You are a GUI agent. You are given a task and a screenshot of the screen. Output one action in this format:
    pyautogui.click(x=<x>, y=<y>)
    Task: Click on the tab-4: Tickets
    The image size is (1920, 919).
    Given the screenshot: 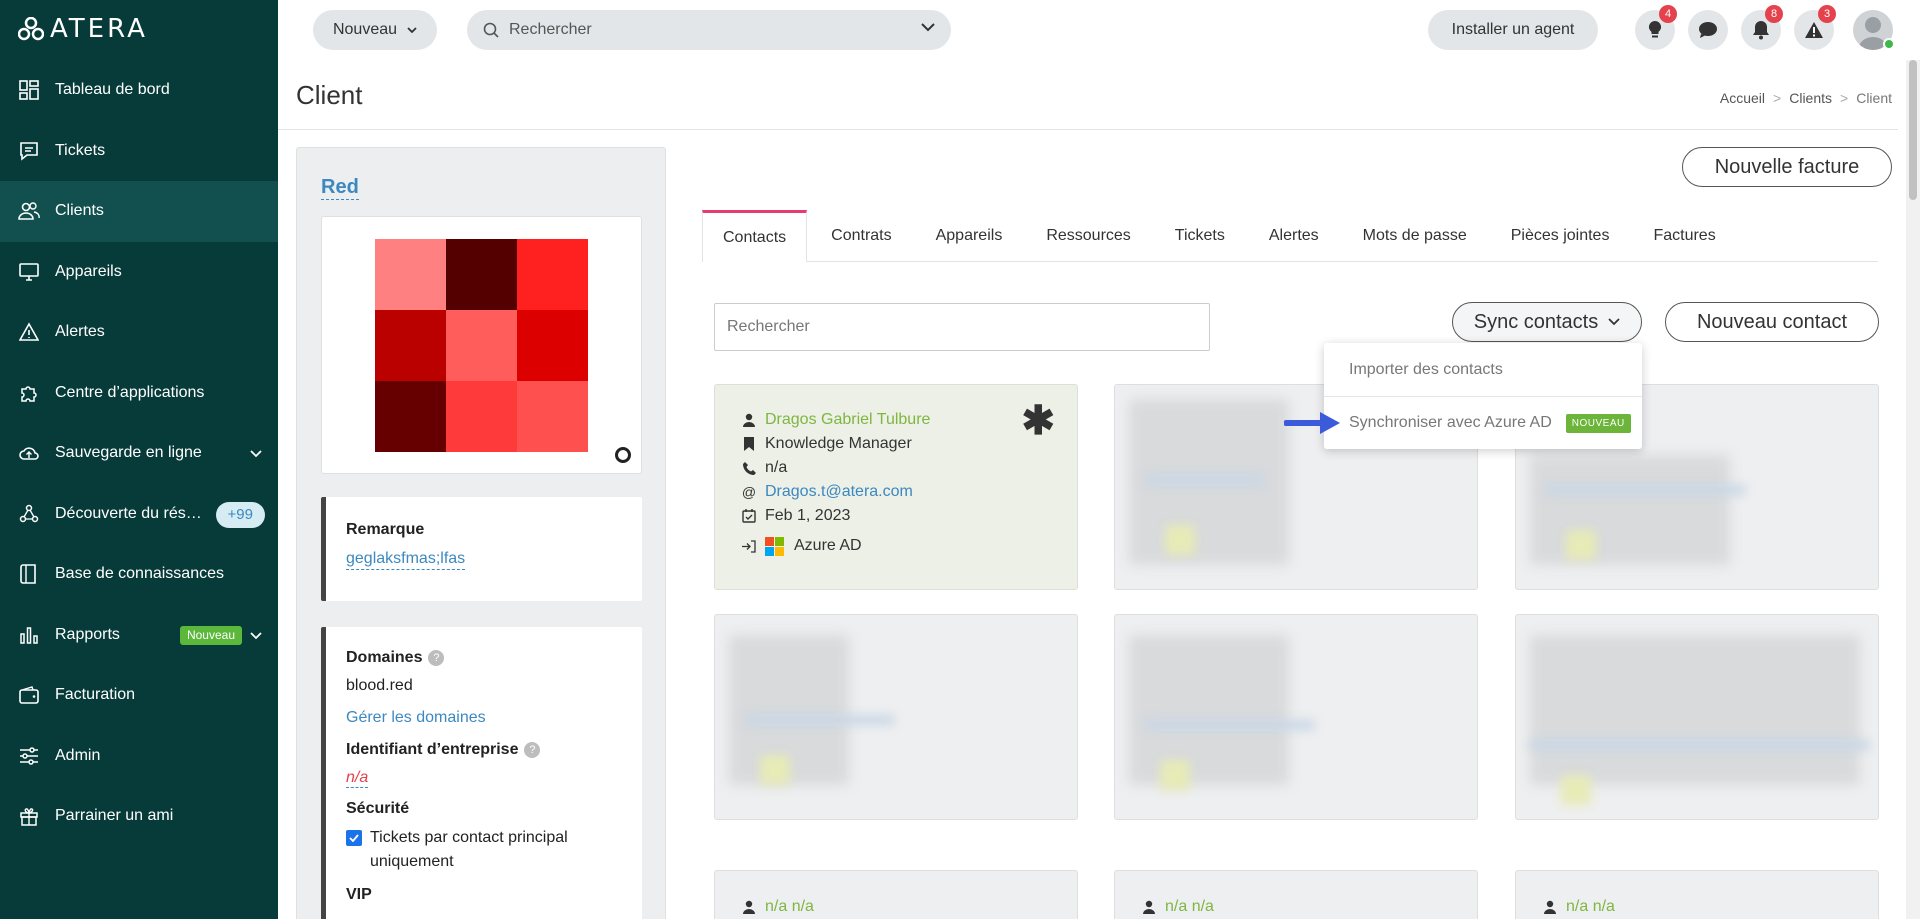 What is the action you would take?
    pyautogui.click(x=1200, y=236)
    